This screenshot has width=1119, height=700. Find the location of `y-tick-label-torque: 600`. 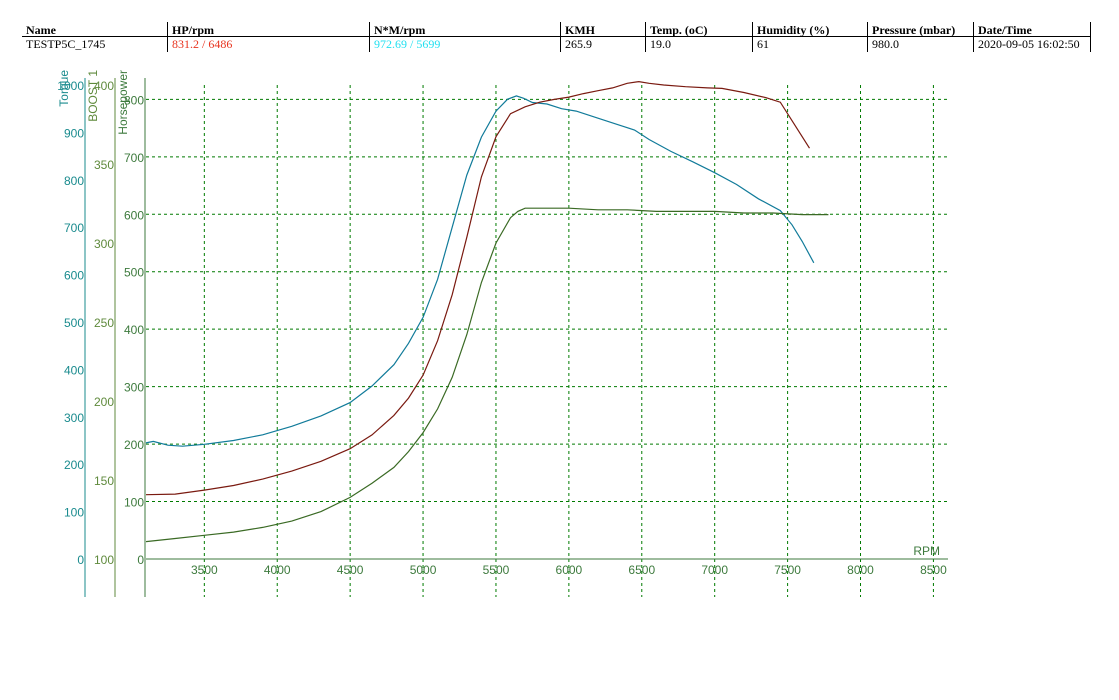

y-tick-label-torque: 600 is located at coordinates (74, 276).